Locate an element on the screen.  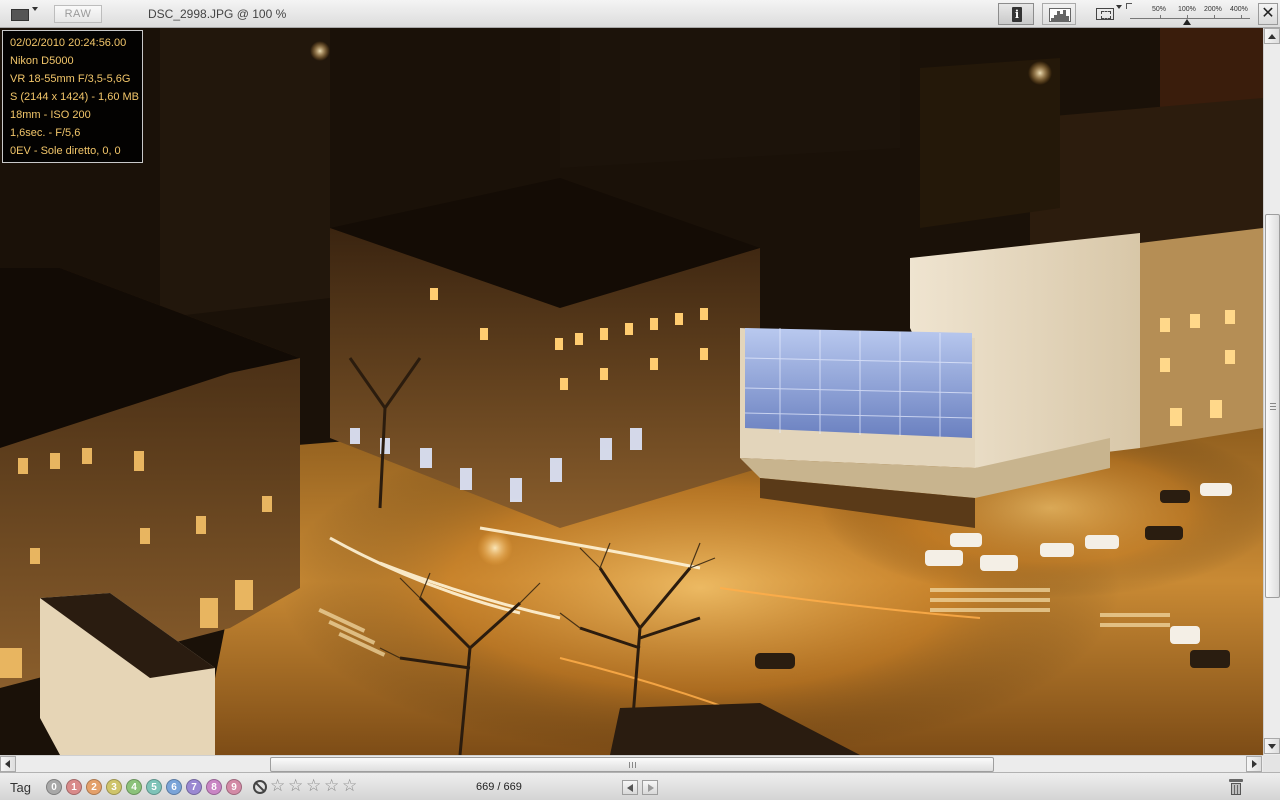
scroll-up-button is located at coordinates (1272, 36).